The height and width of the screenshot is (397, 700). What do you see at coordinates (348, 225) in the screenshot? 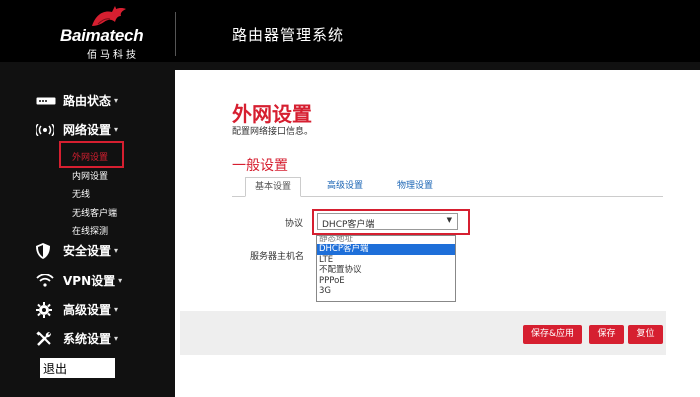
I see `protocol-selected-value: DHCP客户端` at bounding box center [348, 225].